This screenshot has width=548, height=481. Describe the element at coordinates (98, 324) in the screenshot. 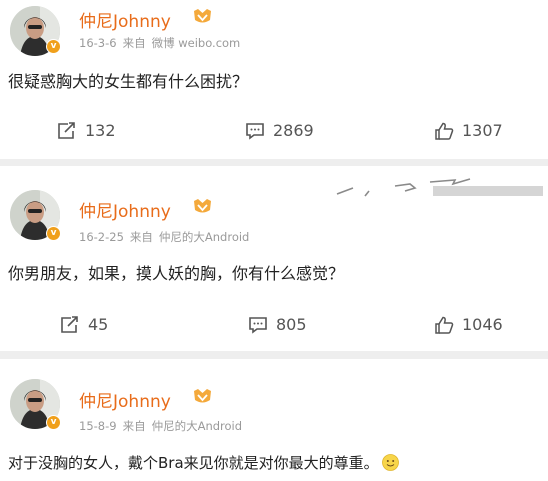

I see `repost-count: 45` at that location.